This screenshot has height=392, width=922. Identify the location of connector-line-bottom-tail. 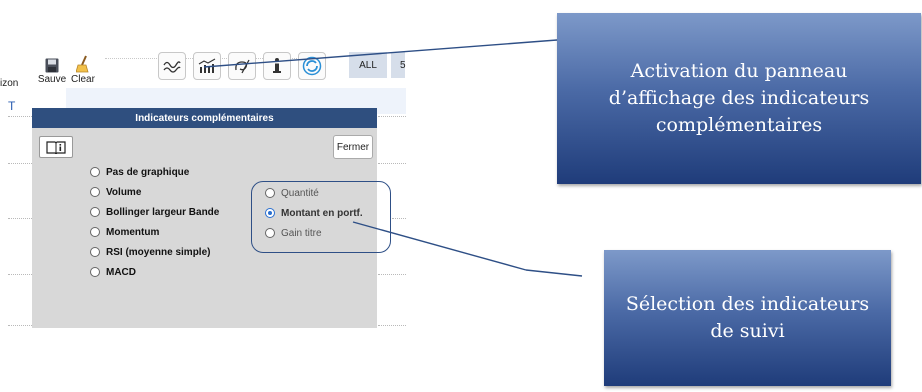
(554, 273).